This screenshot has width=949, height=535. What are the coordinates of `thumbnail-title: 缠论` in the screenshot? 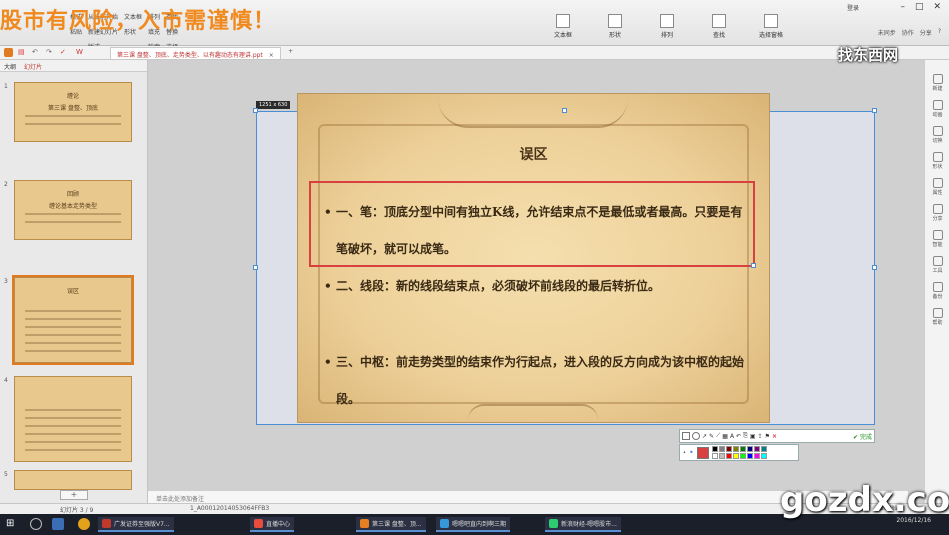 It's located at (72, 96).